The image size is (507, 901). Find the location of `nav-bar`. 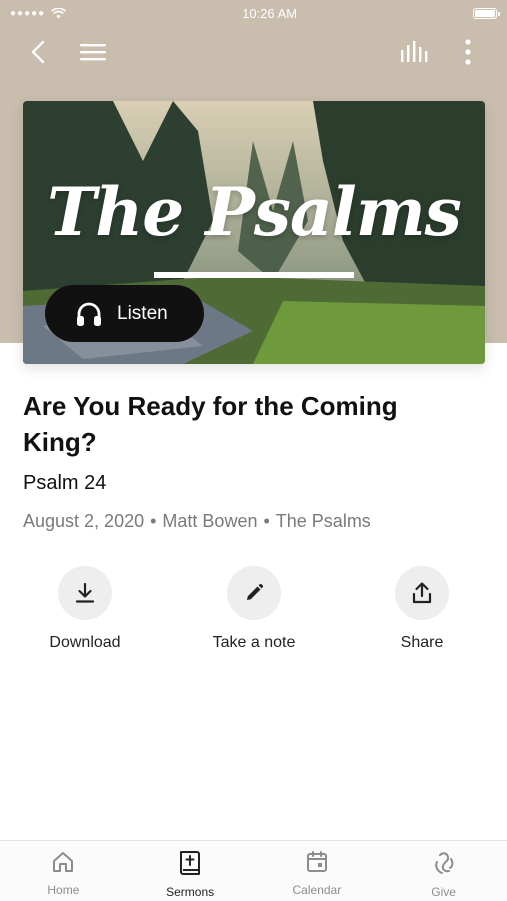

nav-bar is located at coordinates (253, 52).